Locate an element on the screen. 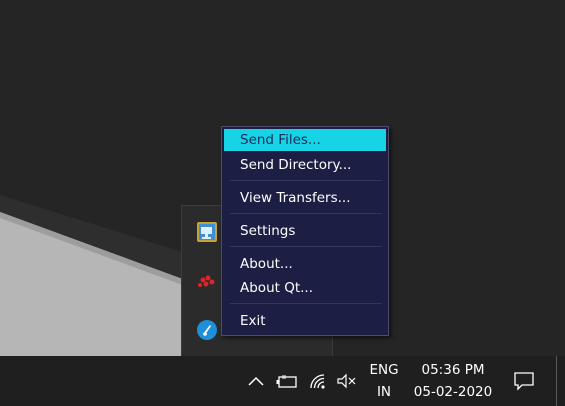 This screenshot has height=406, width=565. menu-item-exit: Exit is located at coordinates (305, 321).